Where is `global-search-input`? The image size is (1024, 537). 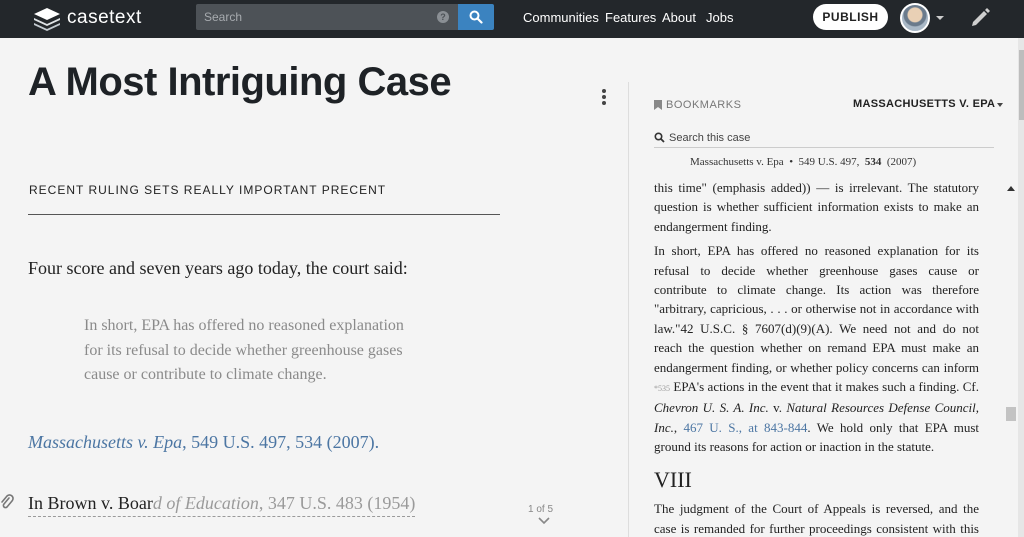
global-search-input is located at coordinates (319, 17).